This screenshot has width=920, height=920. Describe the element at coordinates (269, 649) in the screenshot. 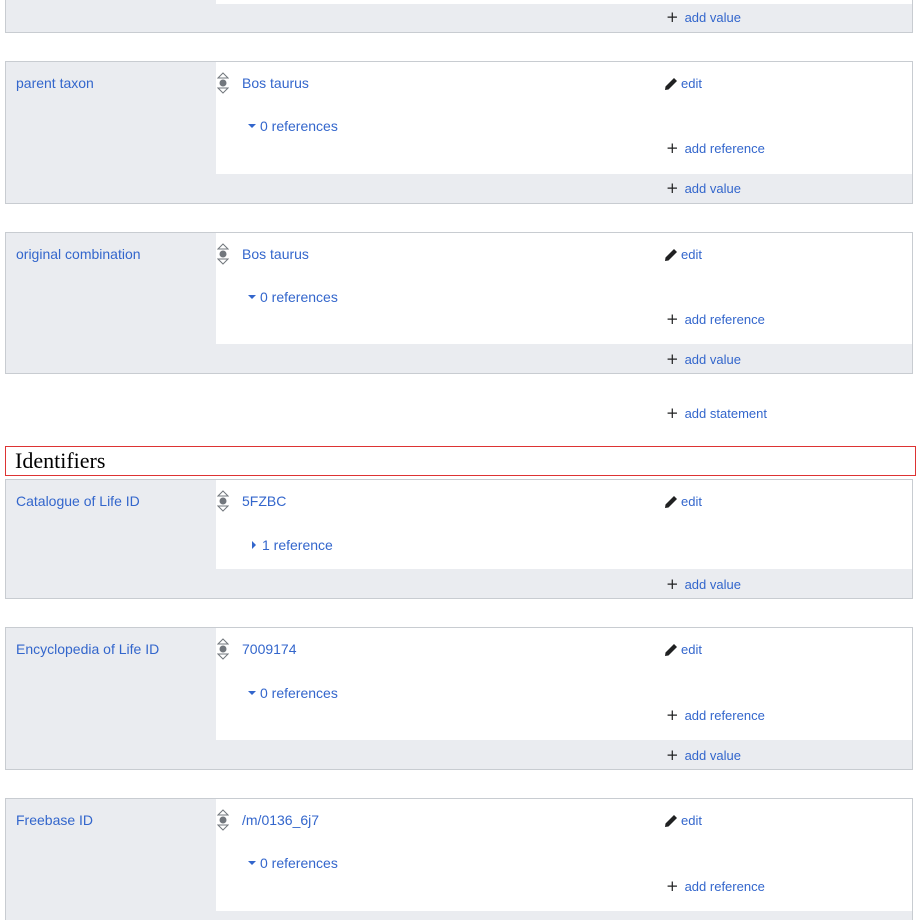

I see `statement-value: 7009174` at that location.